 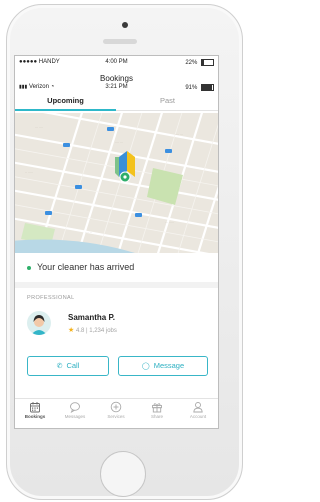 I want to click on call-button: ✆ Call, so click(x=68, y=366).